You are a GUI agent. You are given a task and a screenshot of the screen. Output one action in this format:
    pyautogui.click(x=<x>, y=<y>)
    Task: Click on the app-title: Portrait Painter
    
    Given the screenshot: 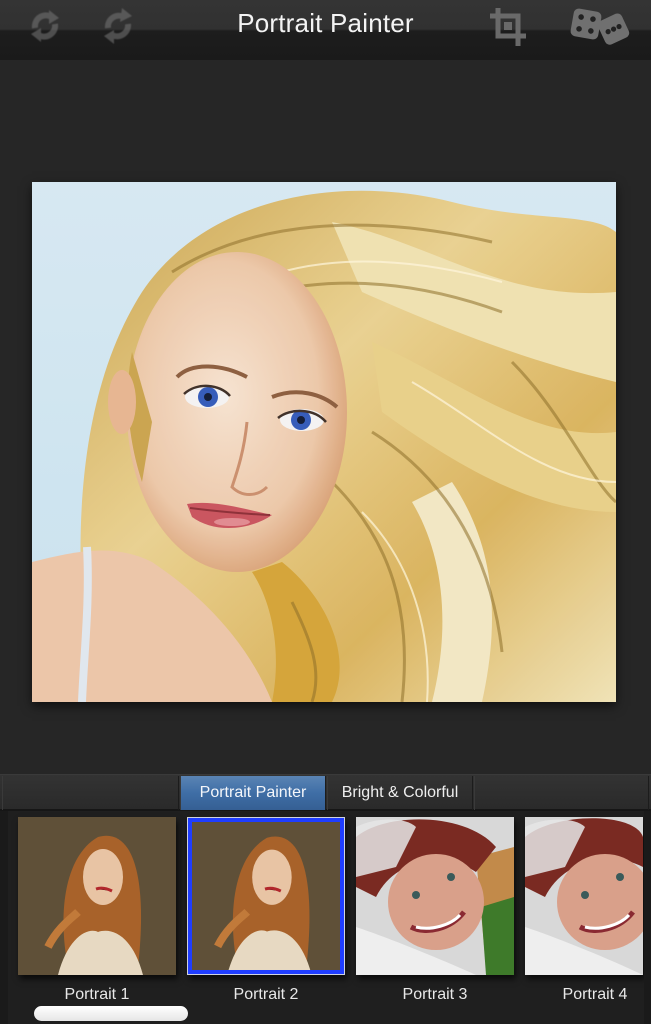 What is the action you would take?
    pyautogui.click(x=325, y=23)
    